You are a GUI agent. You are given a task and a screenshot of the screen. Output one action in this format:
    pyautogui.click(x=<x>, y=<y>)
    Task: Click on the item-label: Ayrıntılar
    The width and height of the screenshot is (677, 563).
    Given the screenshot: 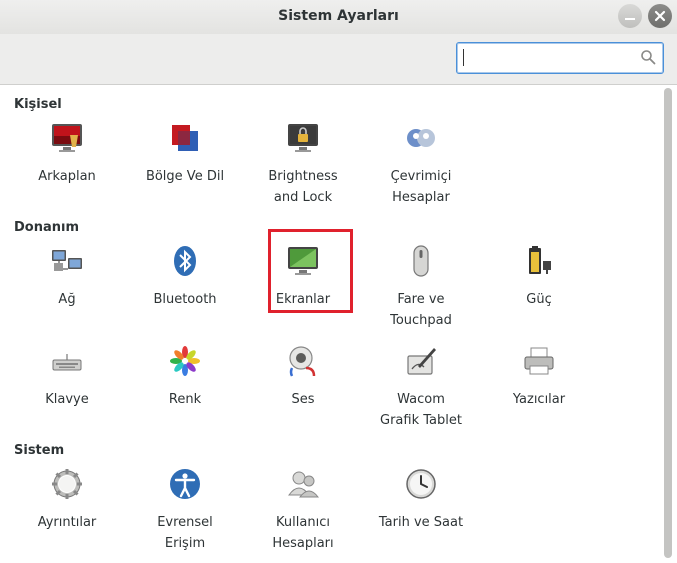 What is the action you would take?
    pyautogui.click(x=67, y=522)
    